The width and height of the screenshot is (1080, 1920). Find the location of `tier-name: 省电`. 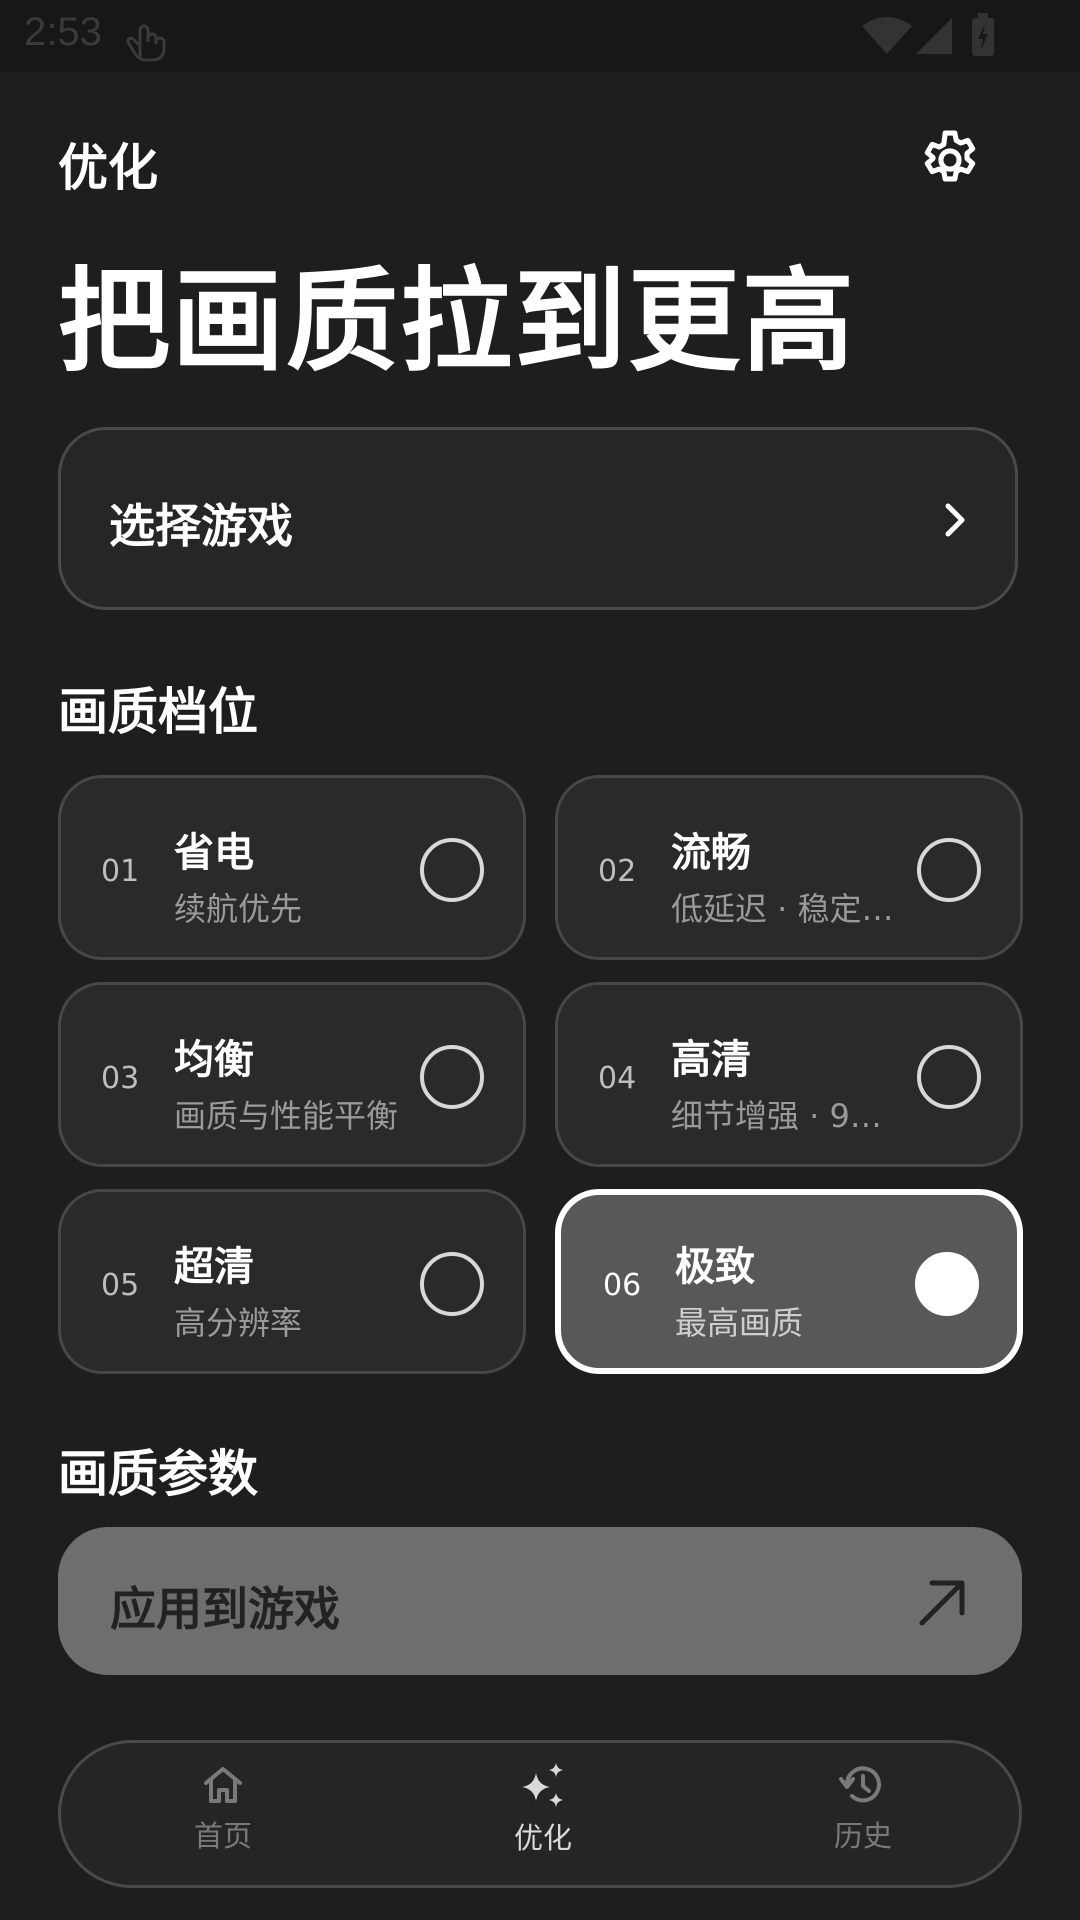

tier-name: 省电 is located at coordinates (214, 853).